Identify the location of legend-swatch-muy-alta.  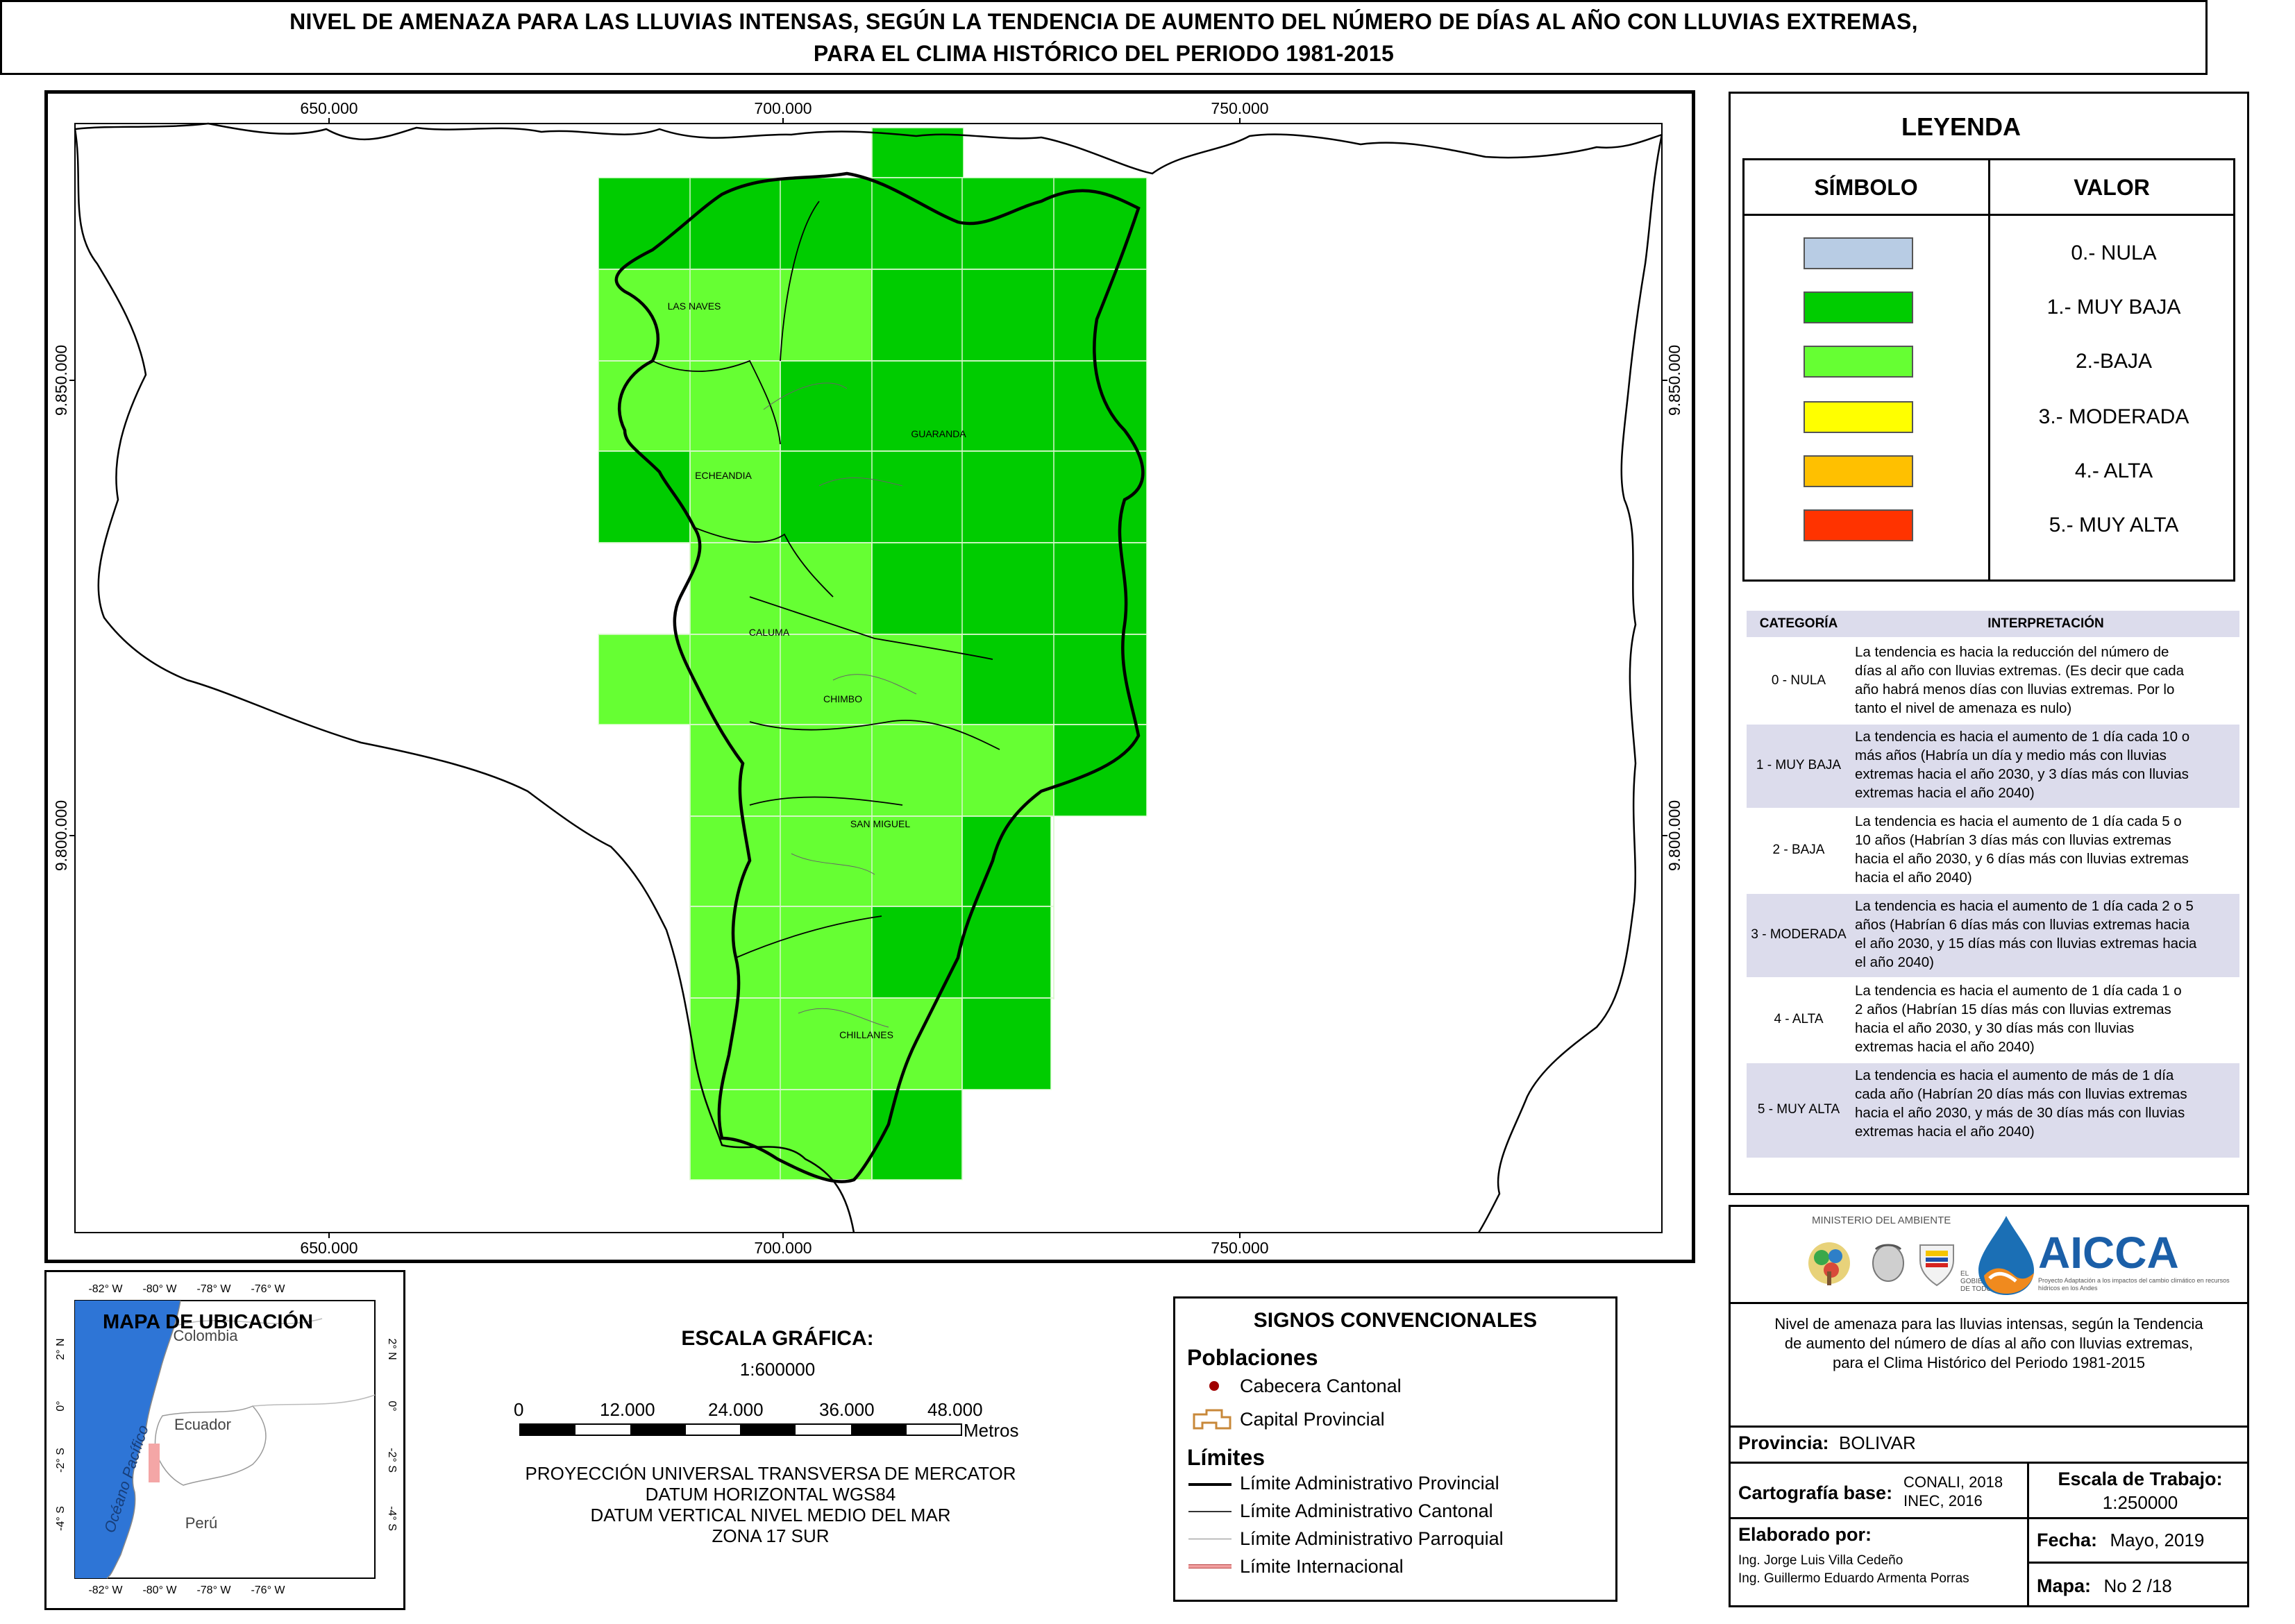
(1858, 525).